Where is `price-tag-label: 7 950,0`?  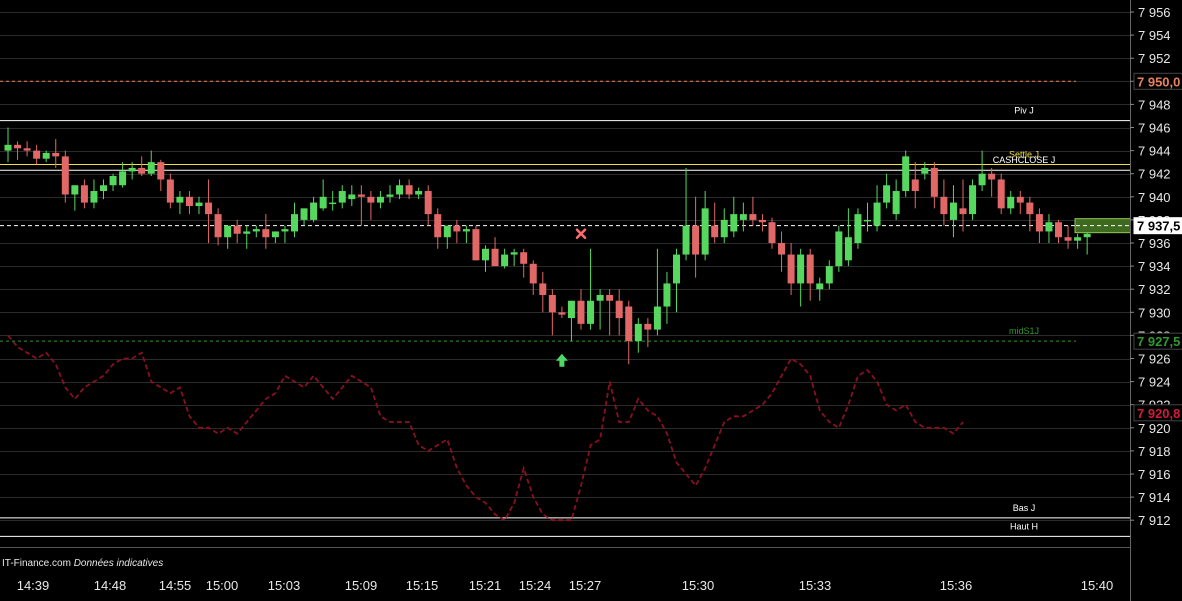 price-tag-label: 7 950,0 is located at coordinates (1158, 81).